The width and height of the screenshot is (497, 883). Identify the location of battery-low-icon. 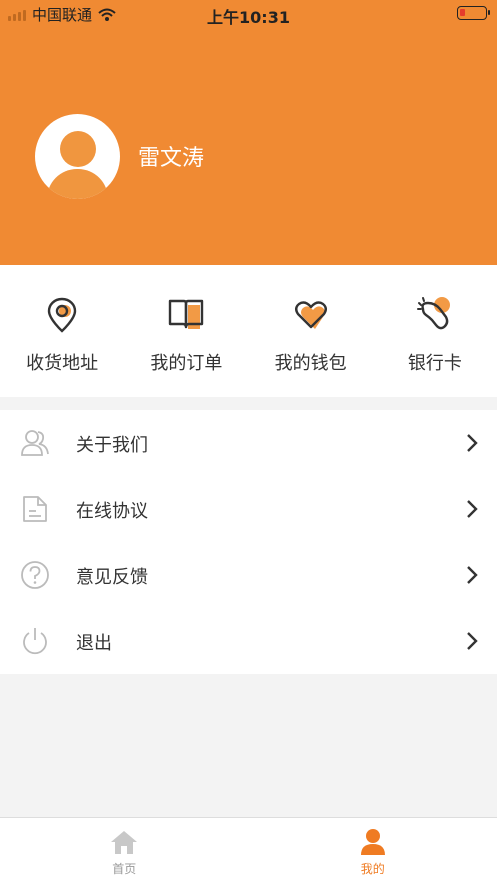
(473, 13).